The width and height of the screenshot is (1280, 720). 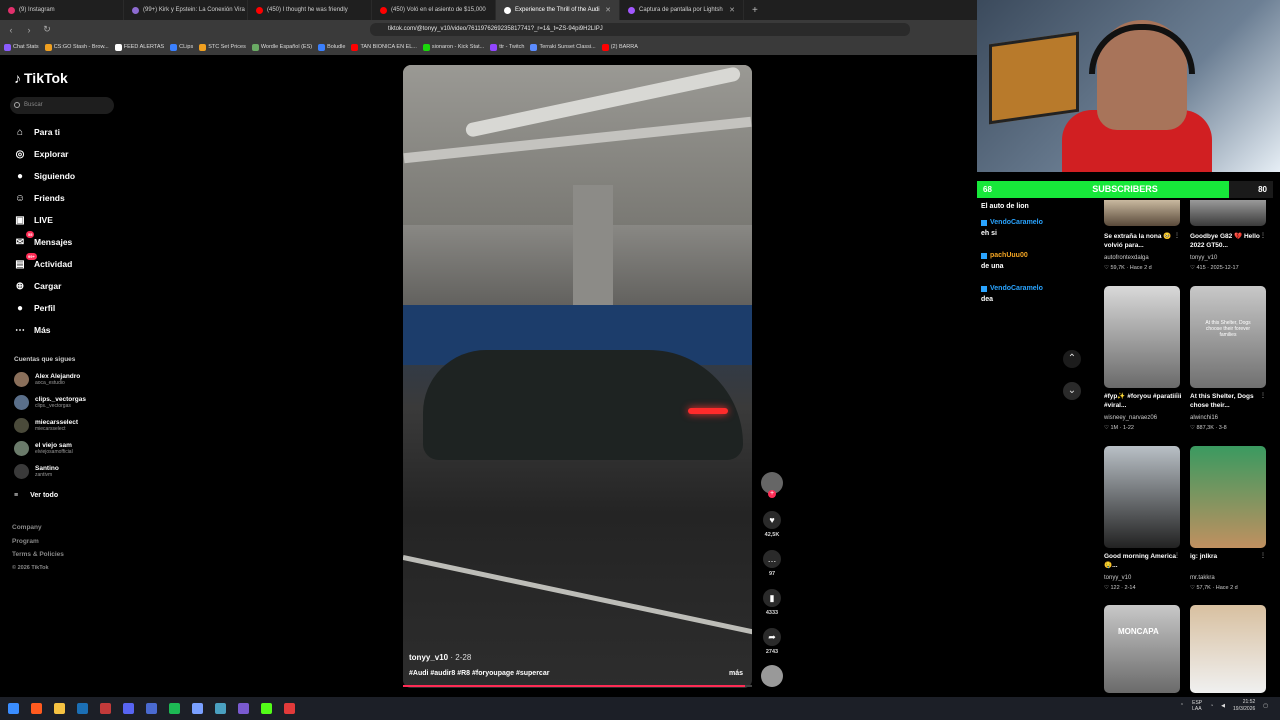 I want to click on brave-browser-icon, so click(x=36, y=708).